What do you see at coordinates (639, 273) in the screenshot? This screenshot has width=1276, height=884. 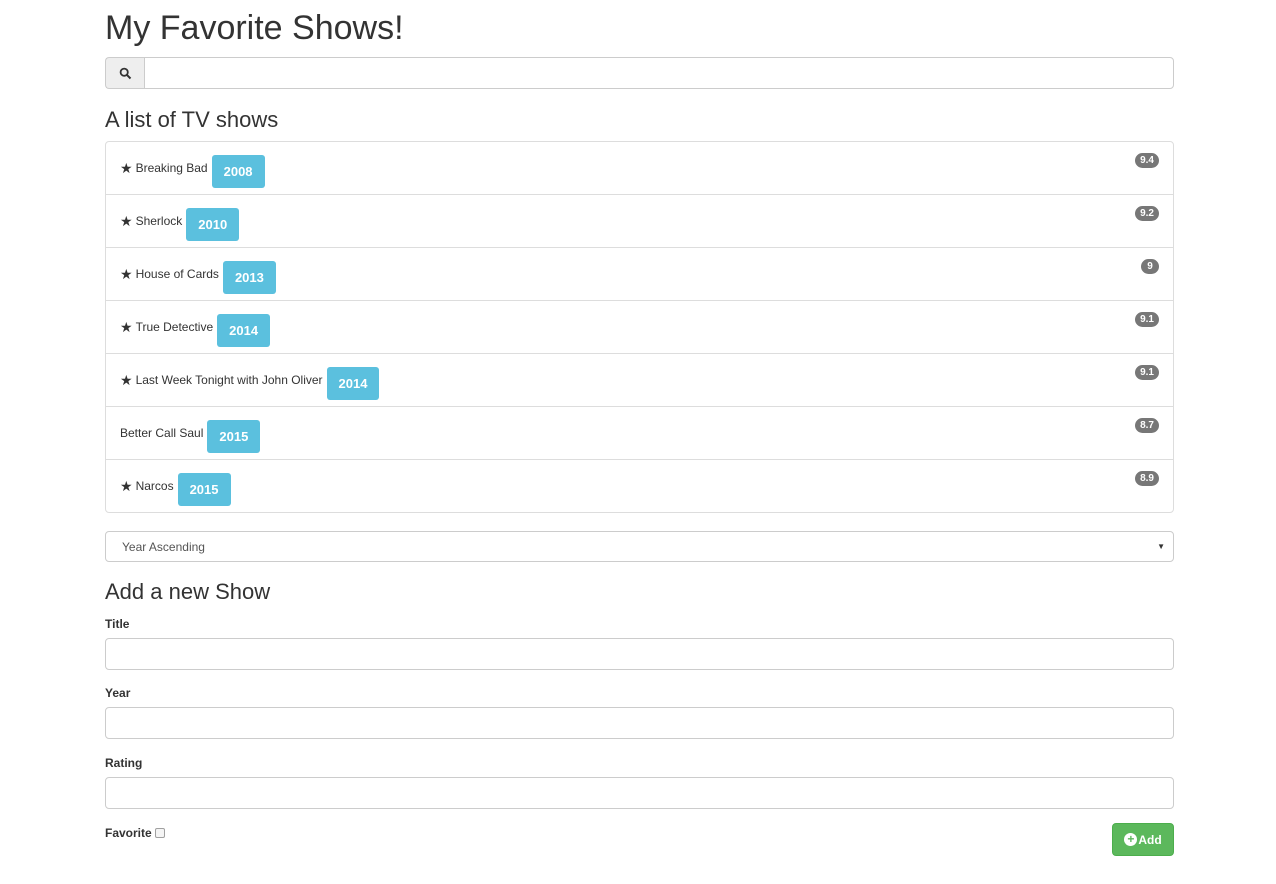 I see `list-item: ★ House of Cards 2013 9` at bounding box center [639, 273].